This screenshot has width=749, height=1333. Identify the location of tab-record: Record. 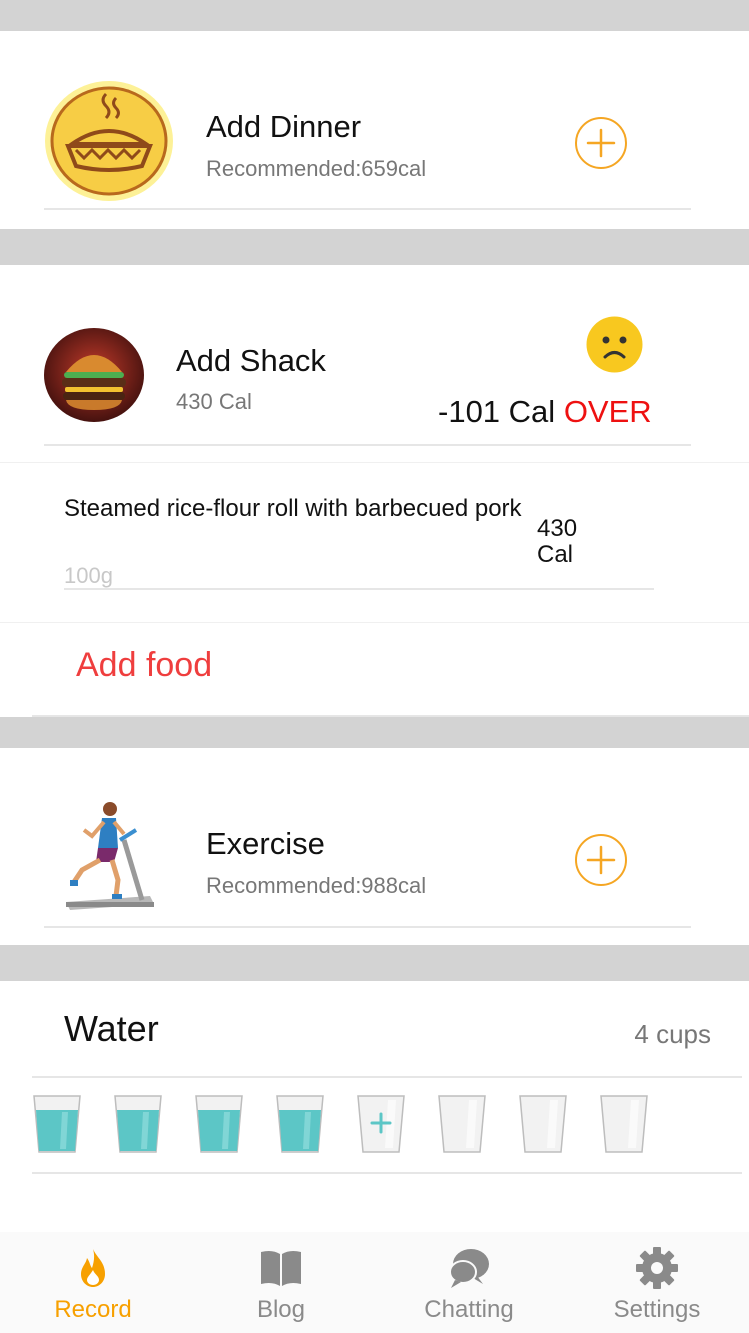
(93, 1282).